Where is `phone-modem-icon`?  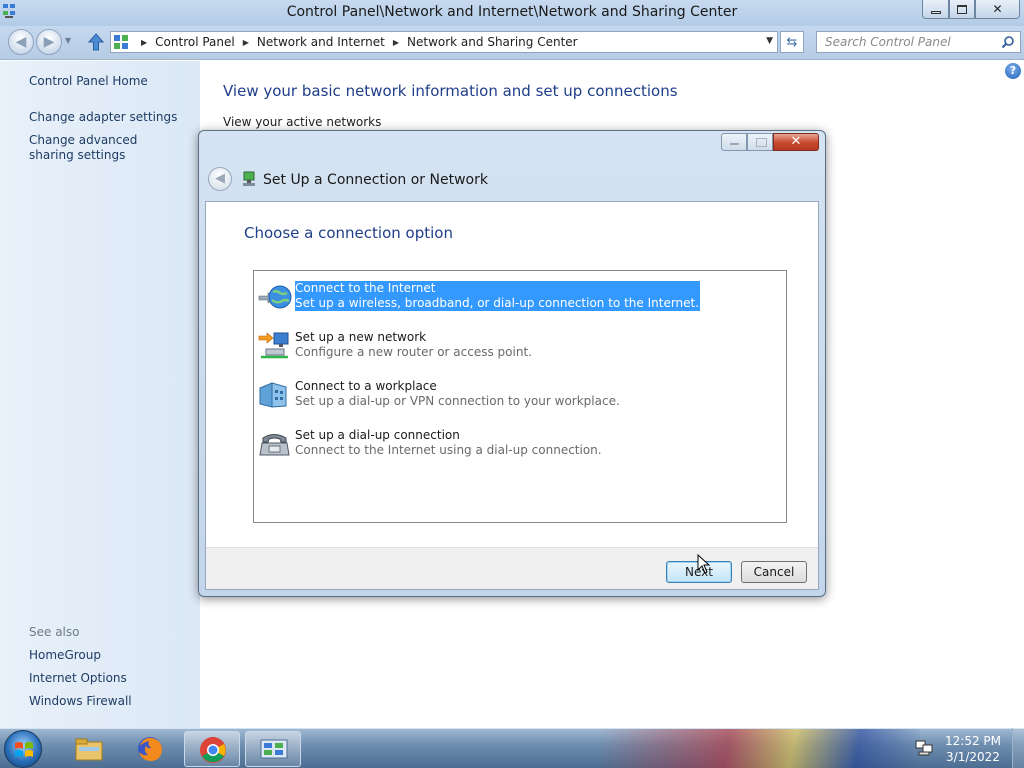 phone-modem-icon is located at coordinates (274, 445).